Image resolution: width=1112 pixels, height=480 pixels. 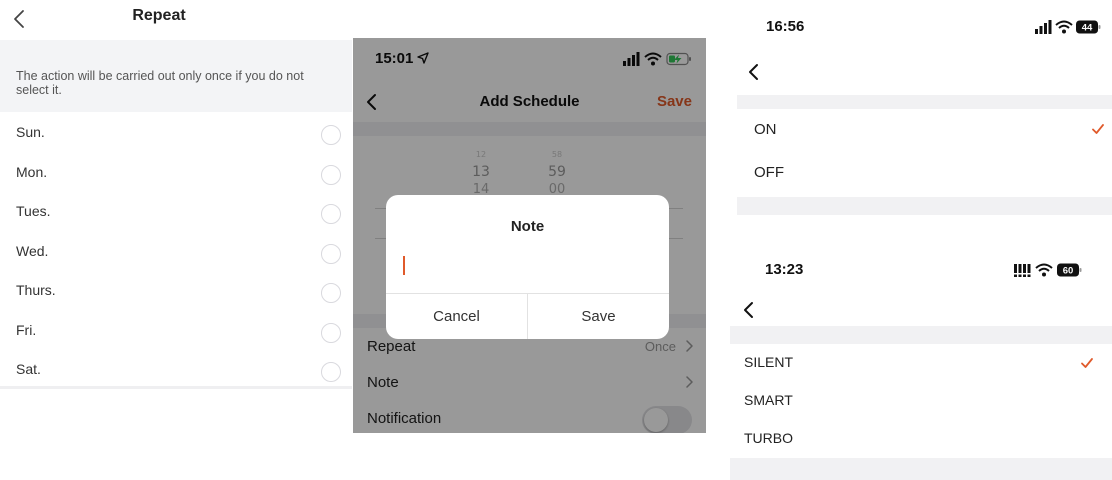 What do you see at coordinates (28, 369) in the screenshot?
I see `day-label: Sat.` at bounding box center [28, 369].